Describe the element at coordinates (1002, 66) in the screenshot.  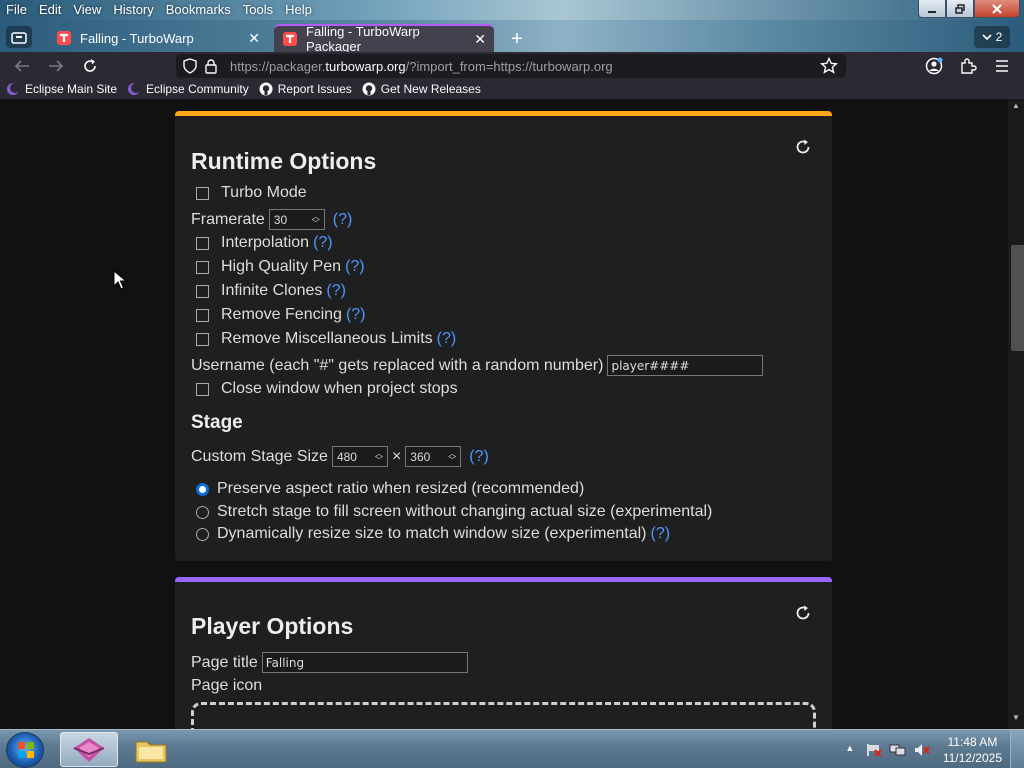
I see `app-menu-button` at that location.